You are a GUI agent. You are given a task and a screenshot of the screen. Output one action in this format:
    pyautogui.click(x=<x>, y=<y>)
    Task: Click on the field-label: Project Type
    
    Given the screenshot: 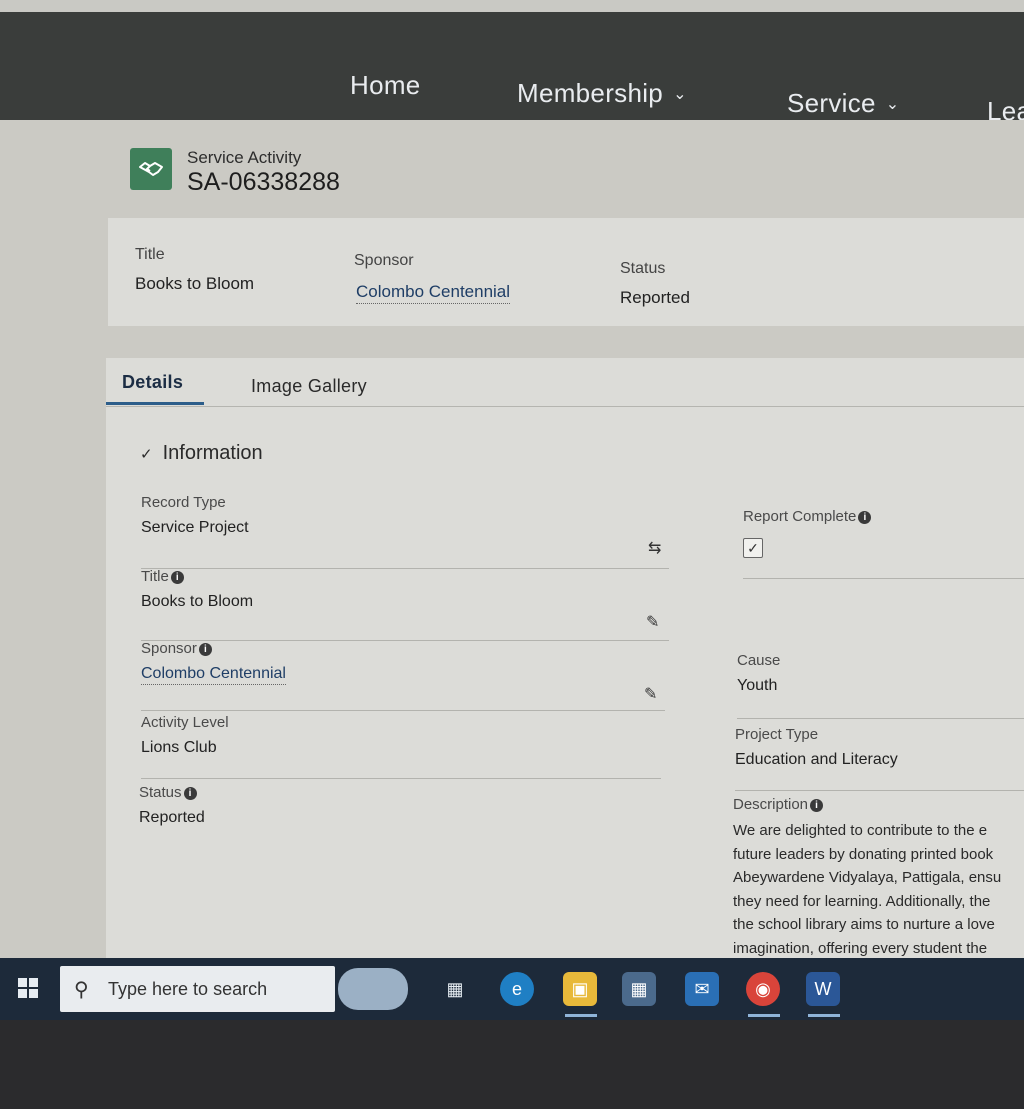 What is the action you would take?
    pyautogui.click(x=777, y=734)
    